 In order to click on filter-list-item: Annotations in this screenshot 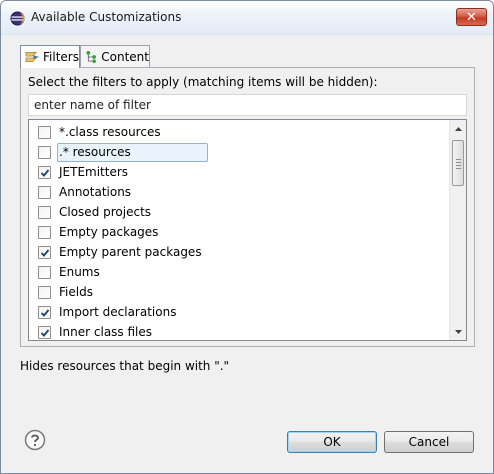, I will do `click(239, 192)`.